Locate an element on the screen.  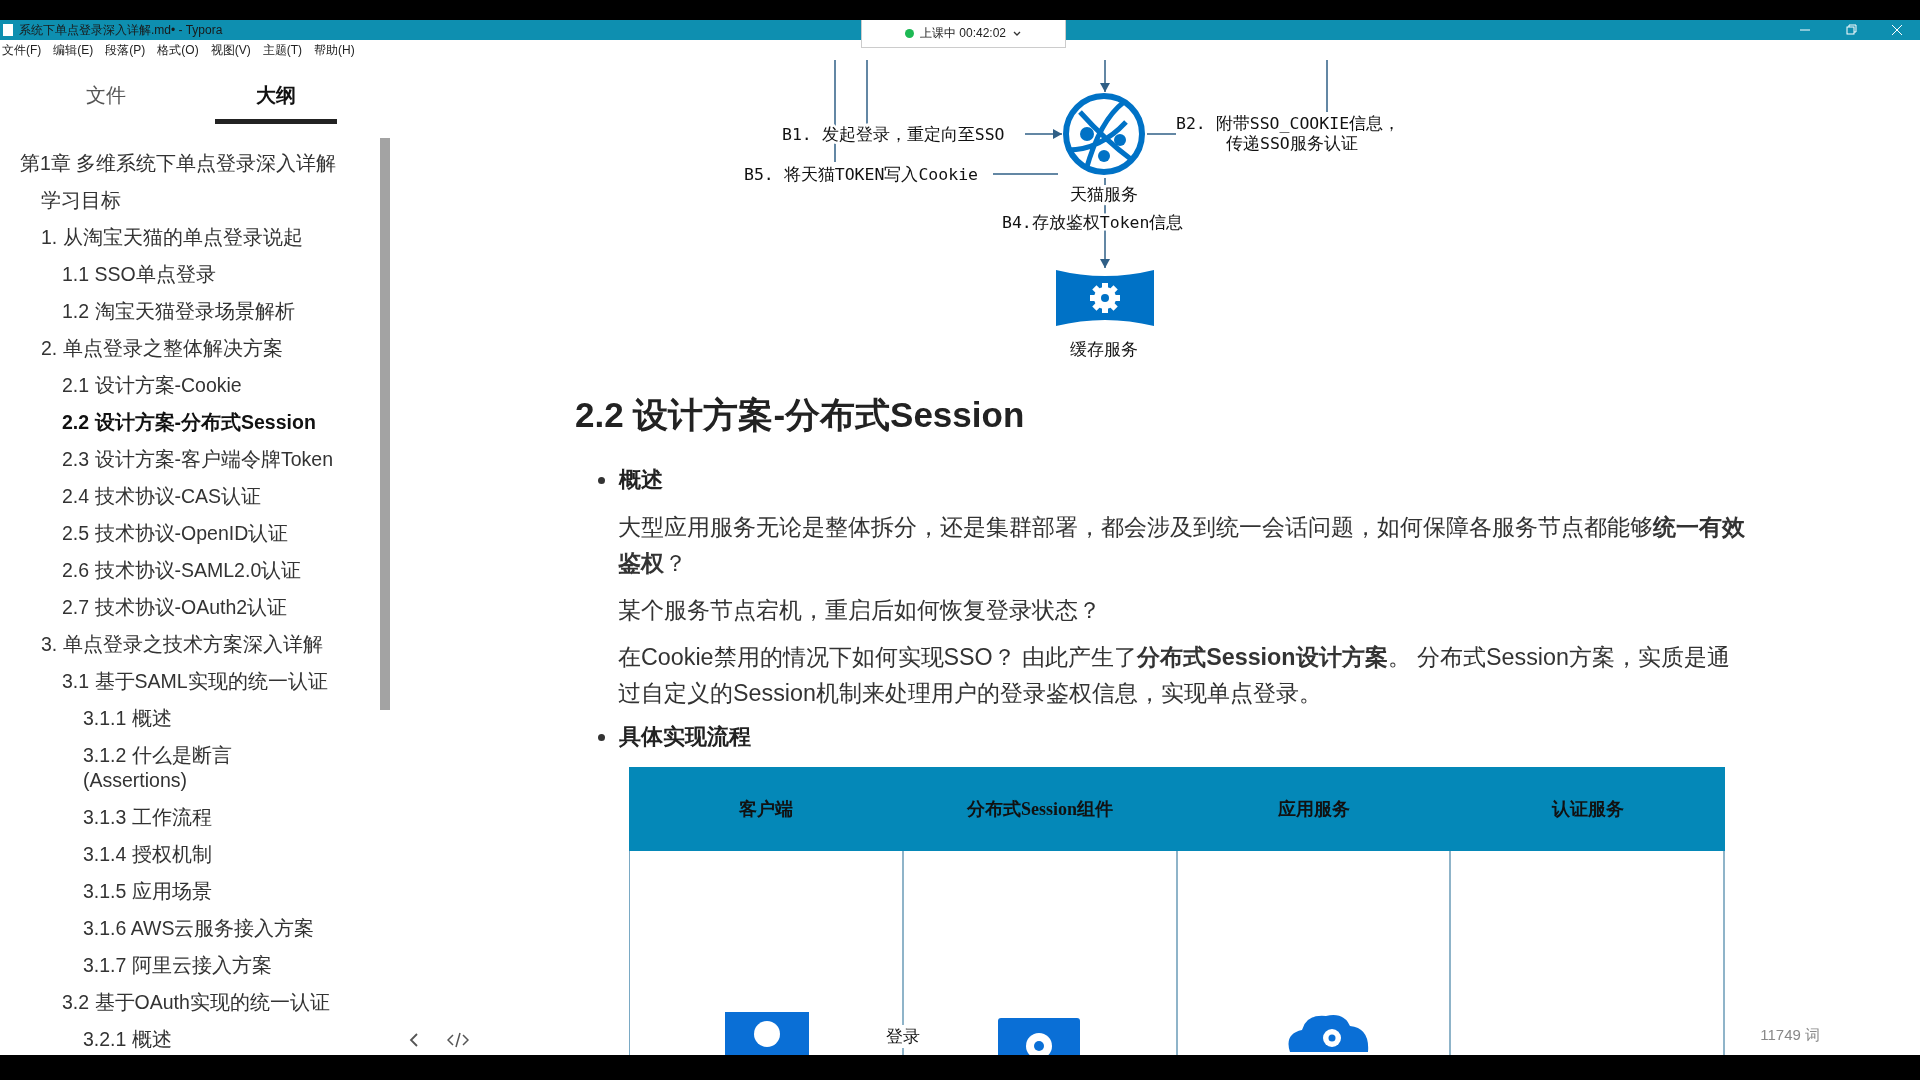
outline-item: 3.1.7 阿里云接入方案 is located at coordinates (177, 965).